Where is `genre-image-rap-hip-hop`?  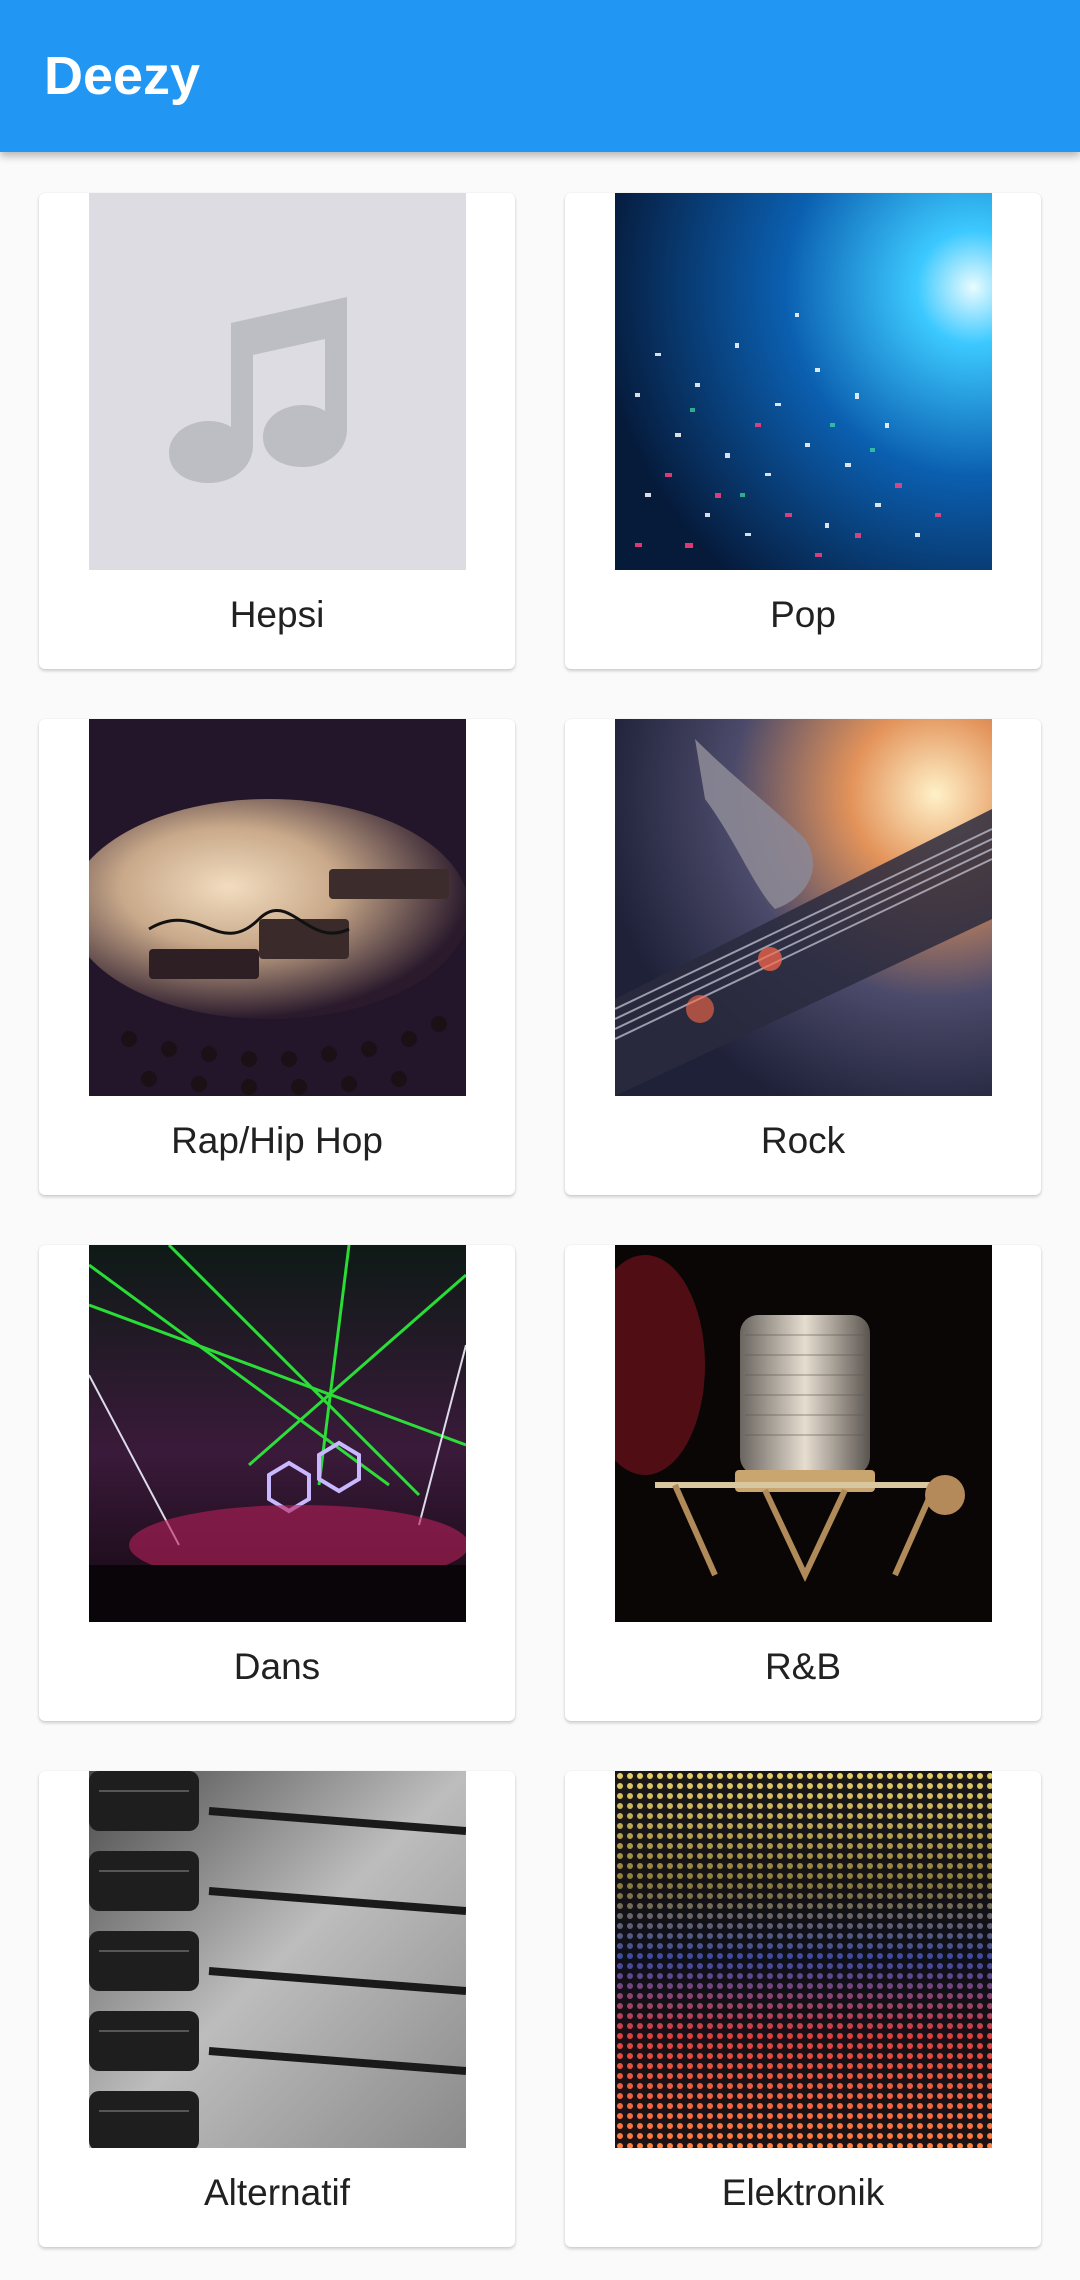
genre-image-rap-hip-hop is located at coordinates (277, 907).